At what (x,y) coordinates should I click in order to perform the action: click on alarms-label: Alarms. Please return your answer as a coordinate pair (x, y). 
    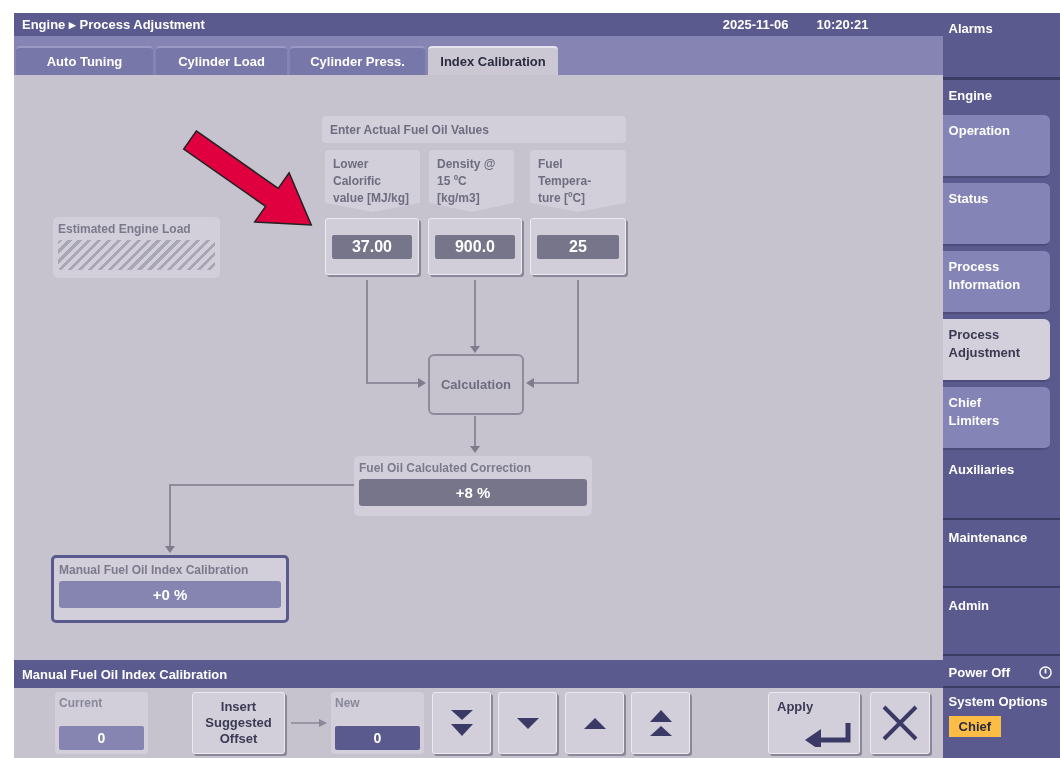
    Looking at the image, I should click on (970, 28).